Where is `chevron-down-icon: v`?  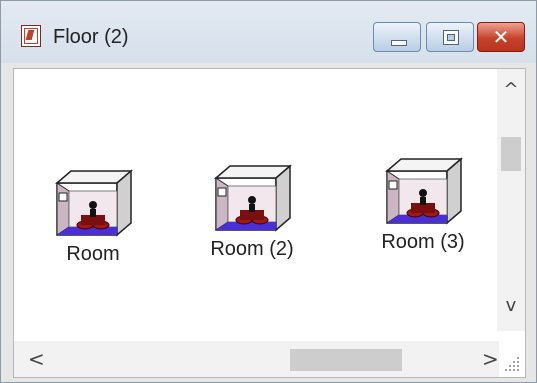 chevron-down-icon: v is located at coordinates (511, 305).